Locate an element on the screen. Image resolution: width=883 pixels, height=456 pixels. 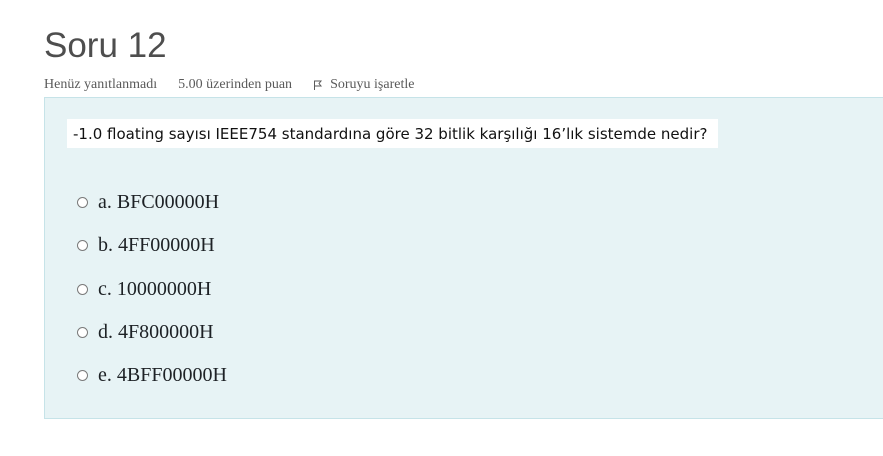
answer-label: d. 4F800000H is located at coordinates (156, 331).